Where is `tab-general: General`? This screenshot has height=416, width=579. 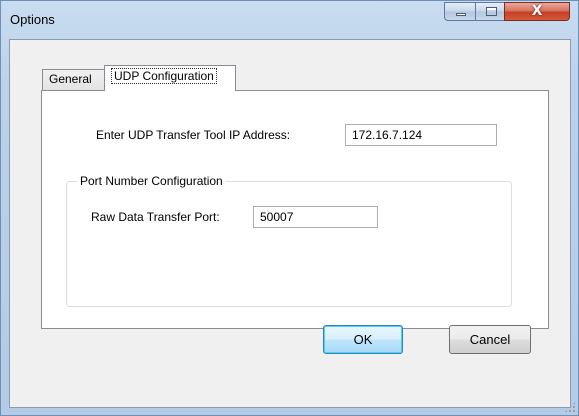
tab-general: General is located at coordinates (73, 79).